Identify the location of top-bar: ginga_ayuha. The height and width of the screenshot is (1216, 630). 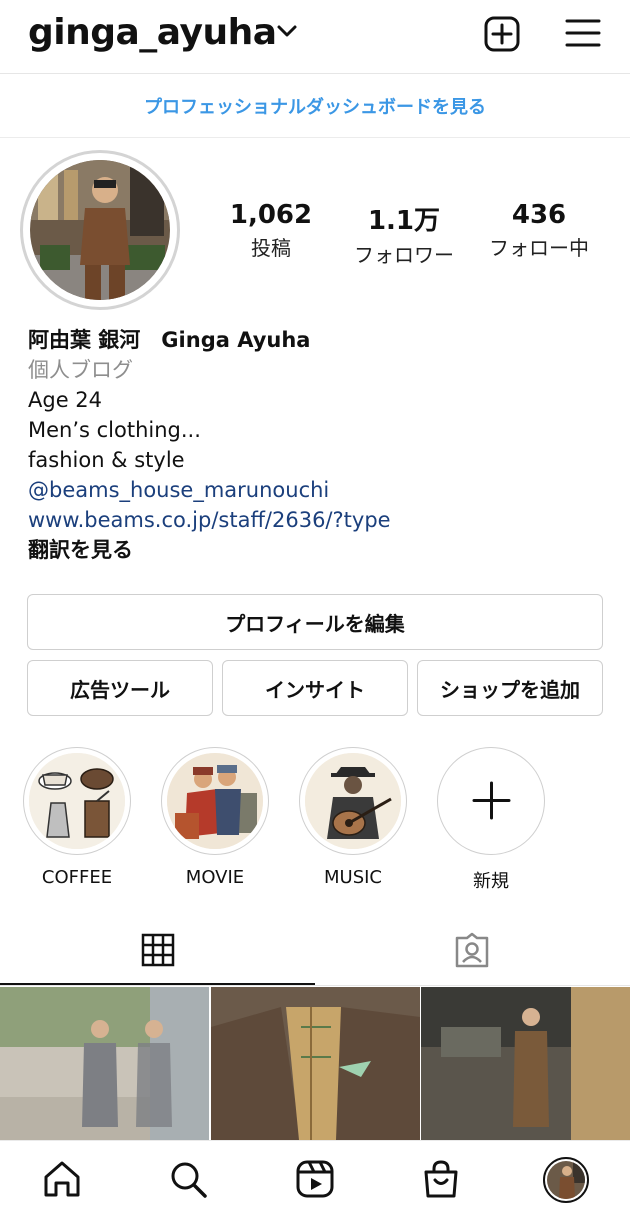
(315, 37).